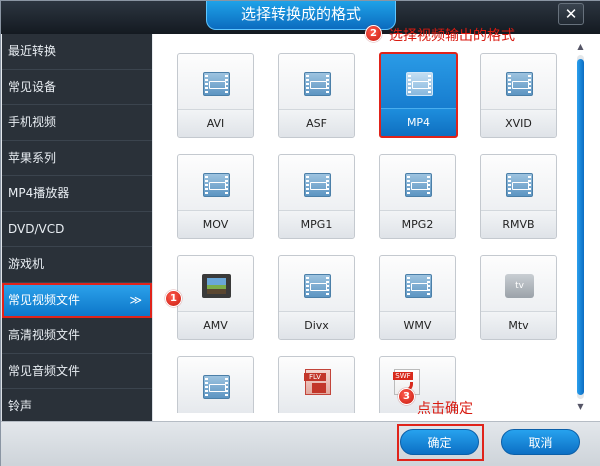 The width and height of the screenshot is (600, 466). What do you see at coordinates (215, 123) in the screenshot?
I see `format-label: AVI` at bounding box center [215, 123].